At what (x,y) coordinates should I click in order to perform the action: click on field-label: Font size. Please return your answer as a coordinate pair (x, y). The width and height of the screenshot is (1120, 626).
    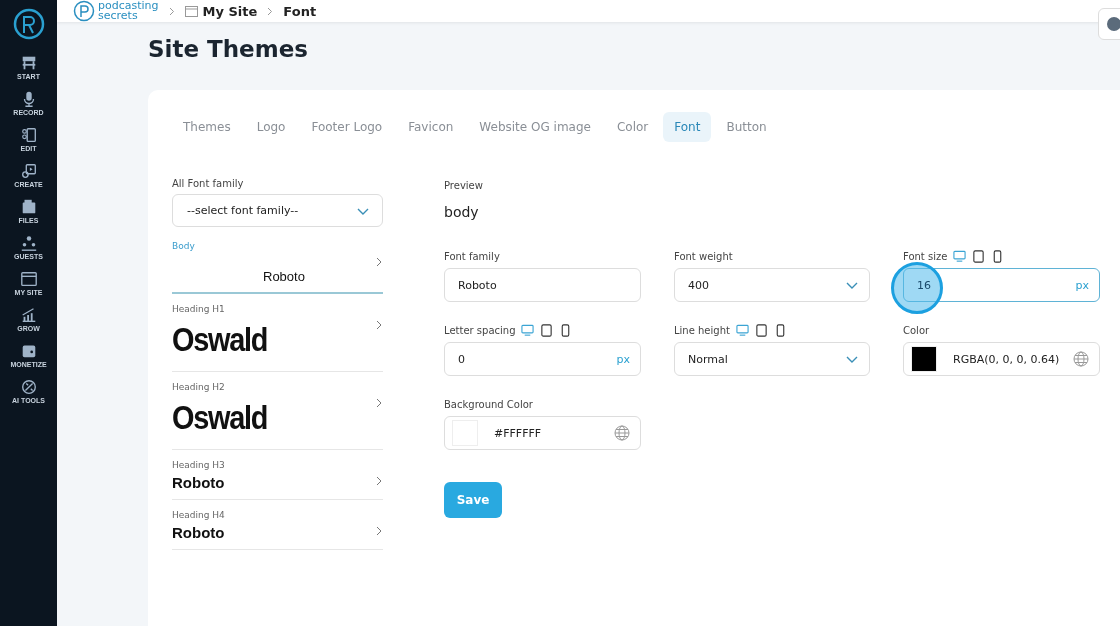
    Looking at the image, I should click on (925, 256).